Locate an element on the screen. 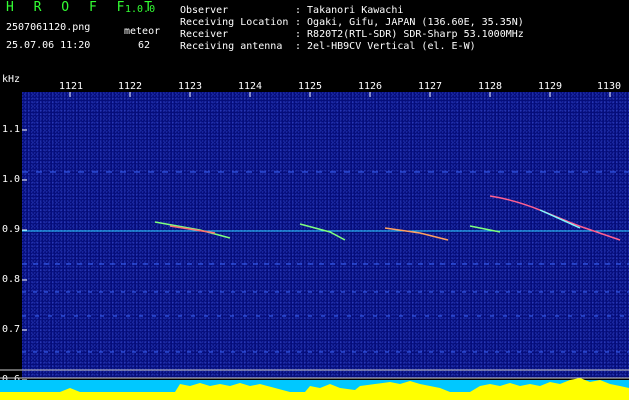  x-axis-ticks is located at coordinates (340, 94).